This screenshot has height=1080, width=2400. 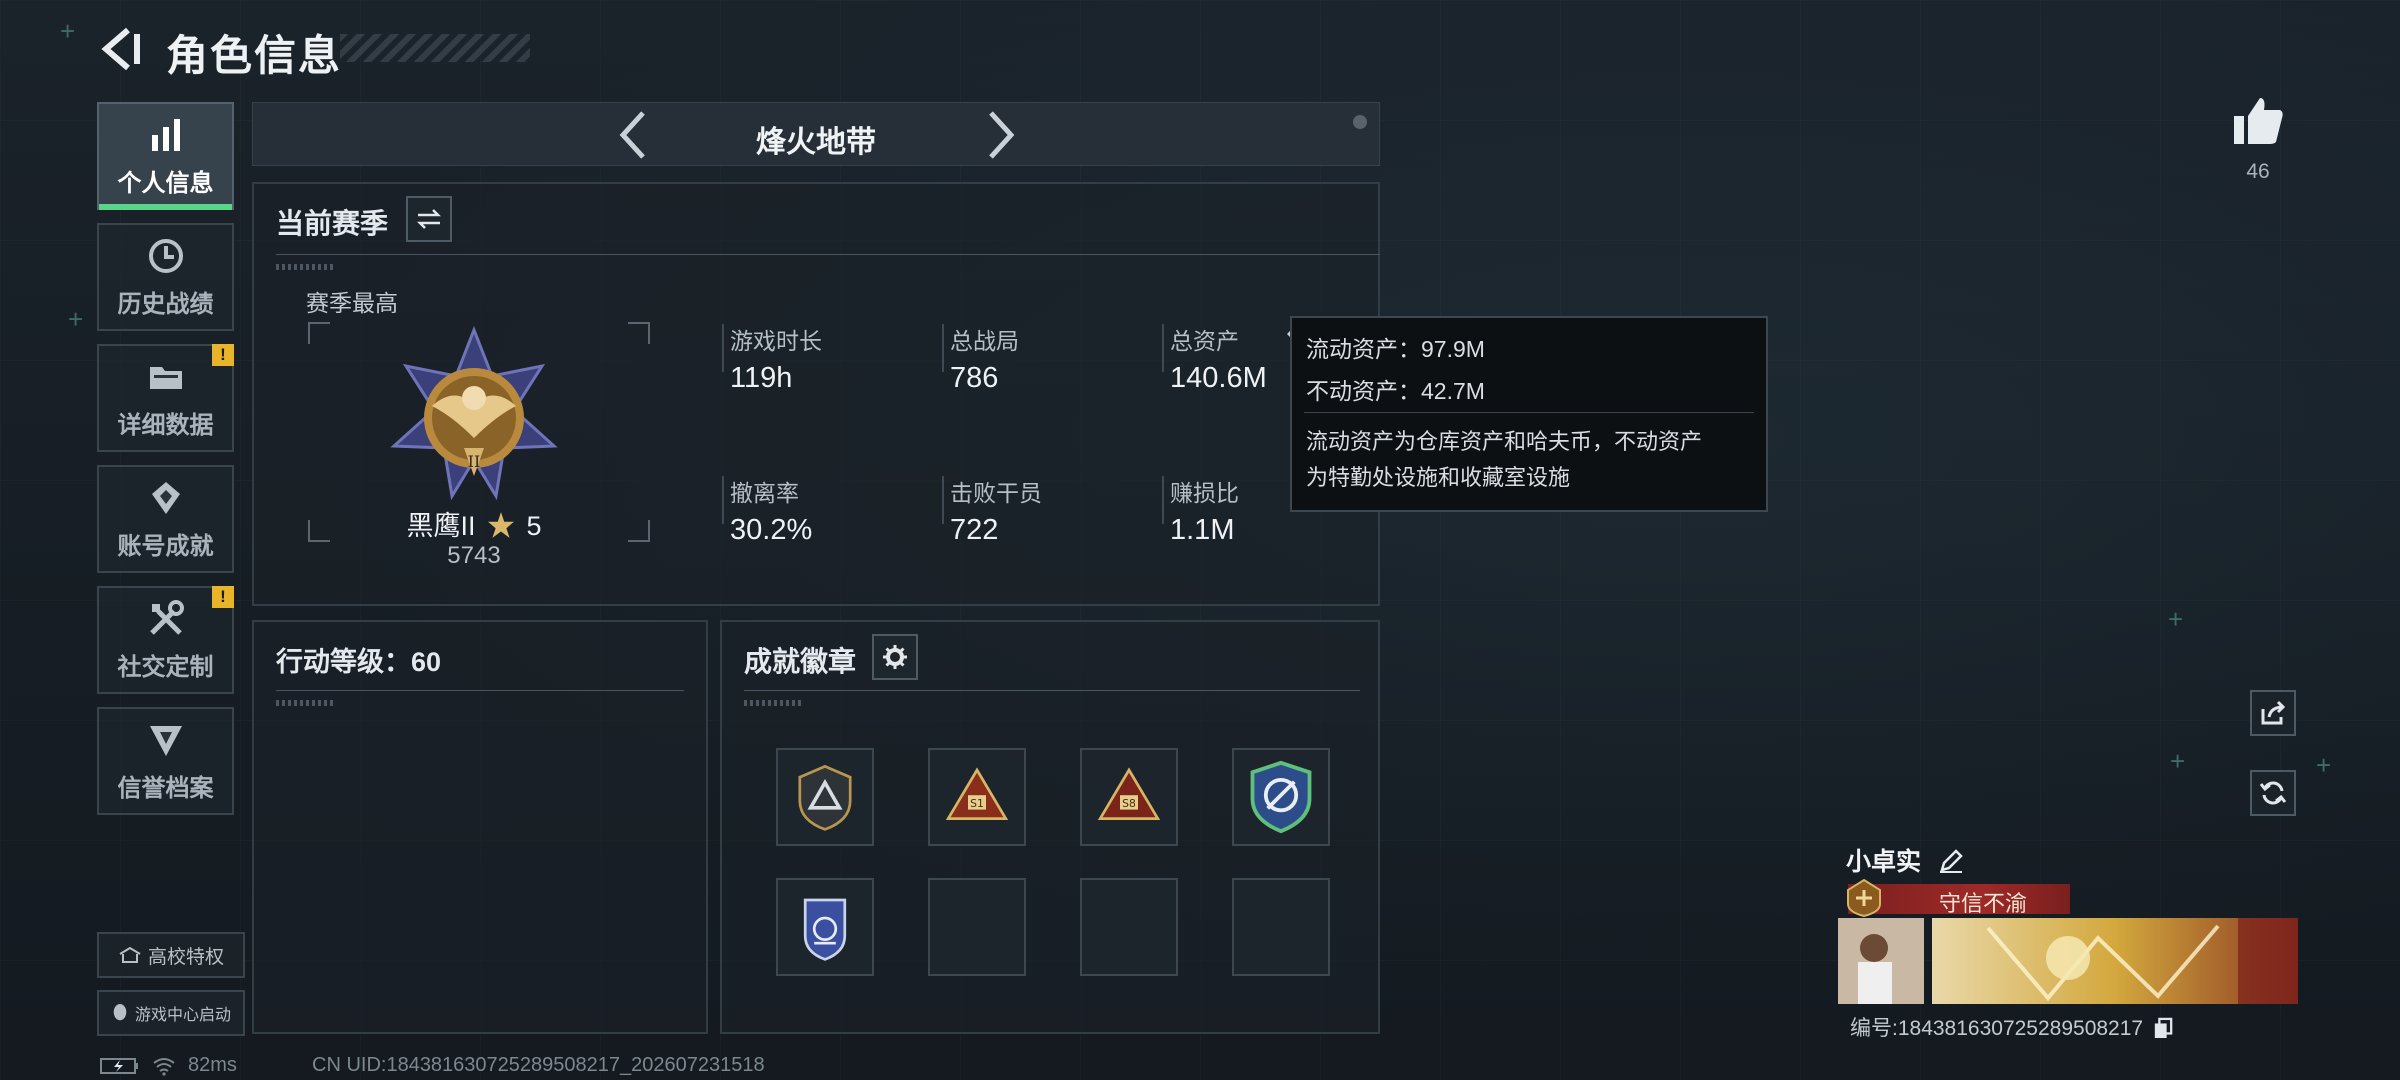 I want to click on tools-icon, so click(x=166, y=617).